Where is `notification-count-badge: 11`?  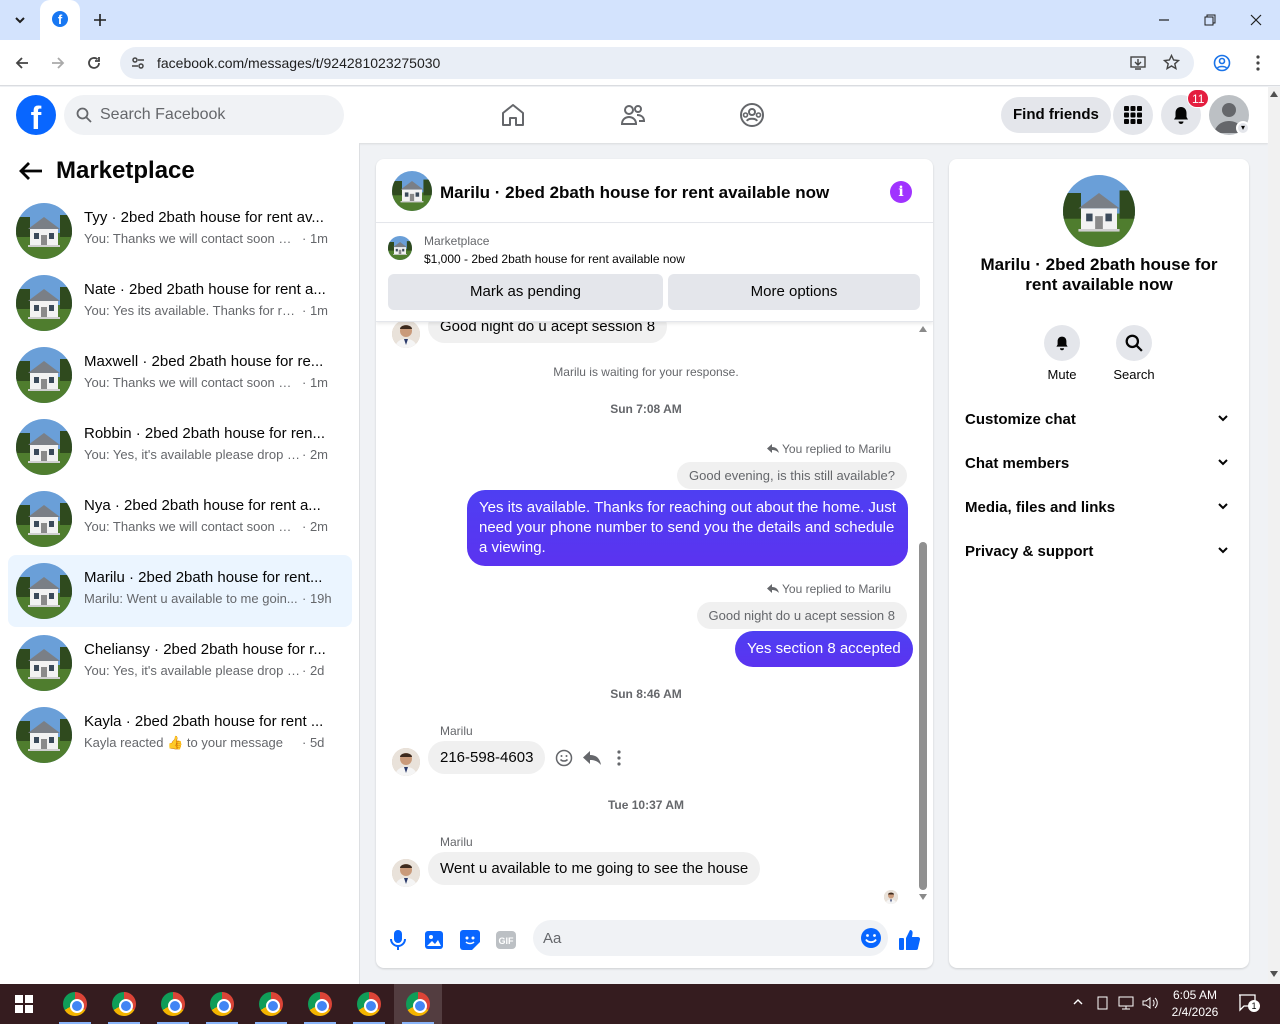 notification-count-badge: 11 is located at coordinates (1198, 98).